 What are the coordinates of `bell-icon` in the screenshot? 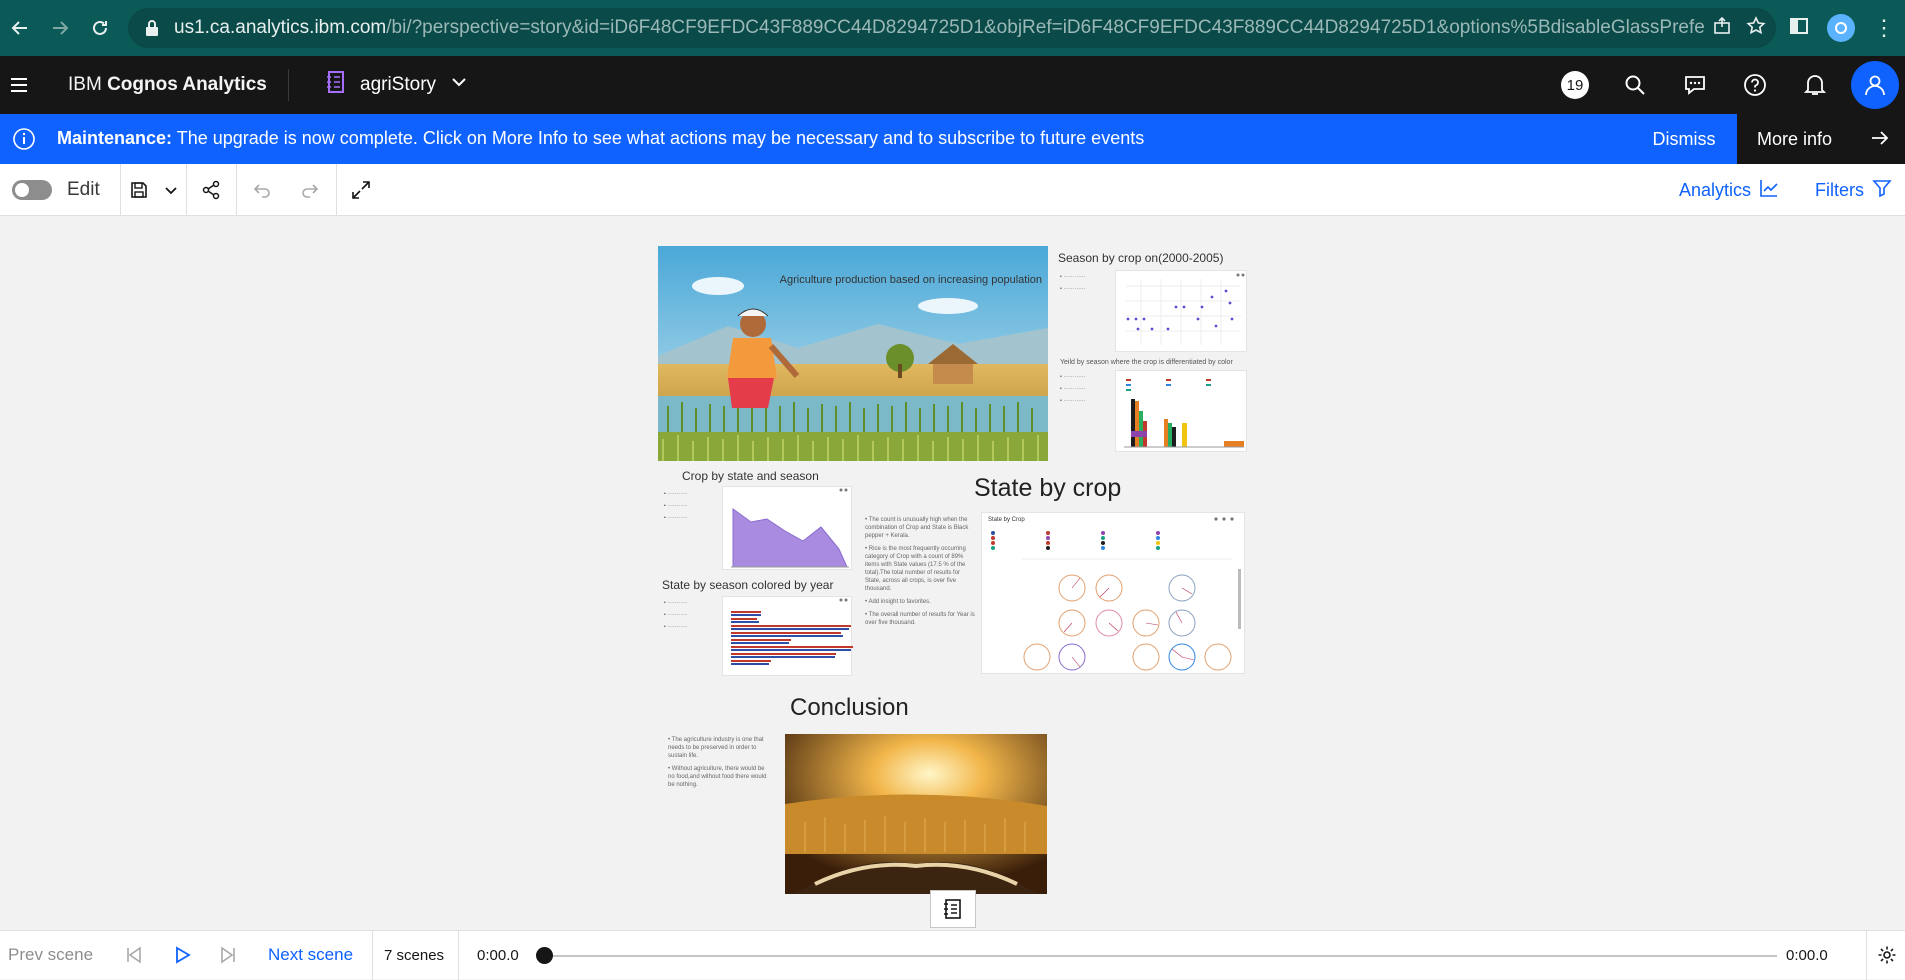 It's located at (1815, 85).